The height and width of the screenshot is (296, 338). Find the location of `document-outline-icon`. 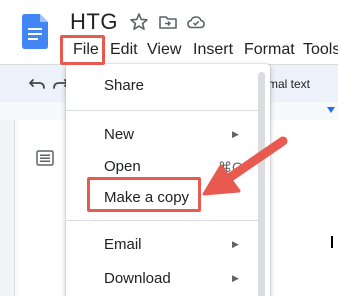

document-outline-icon is located at coordinates (45, 158).